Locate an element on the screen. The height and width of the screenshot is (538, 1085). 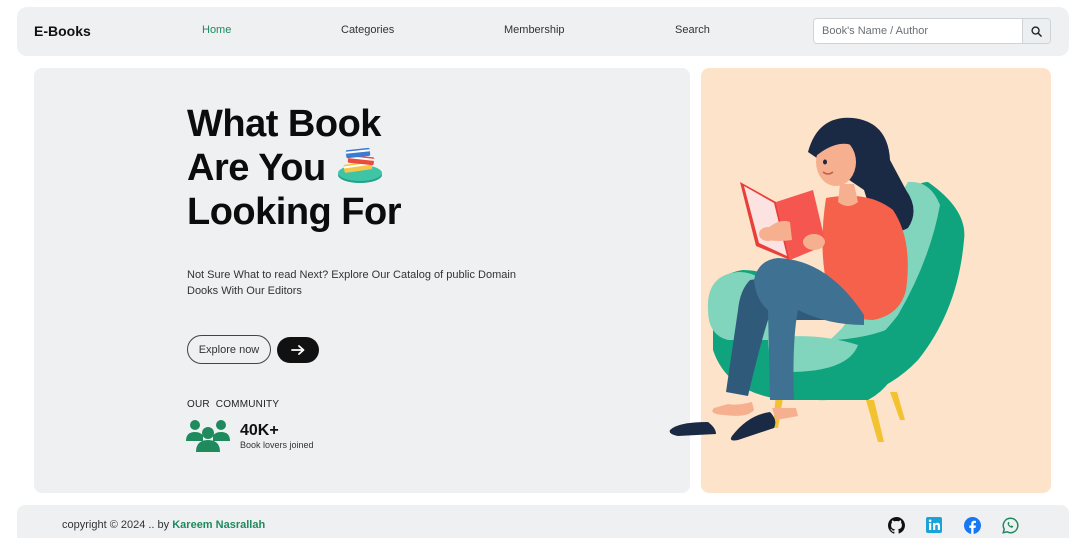
author-link: Kareem Nasrallah is located at coordinates (218, 525).